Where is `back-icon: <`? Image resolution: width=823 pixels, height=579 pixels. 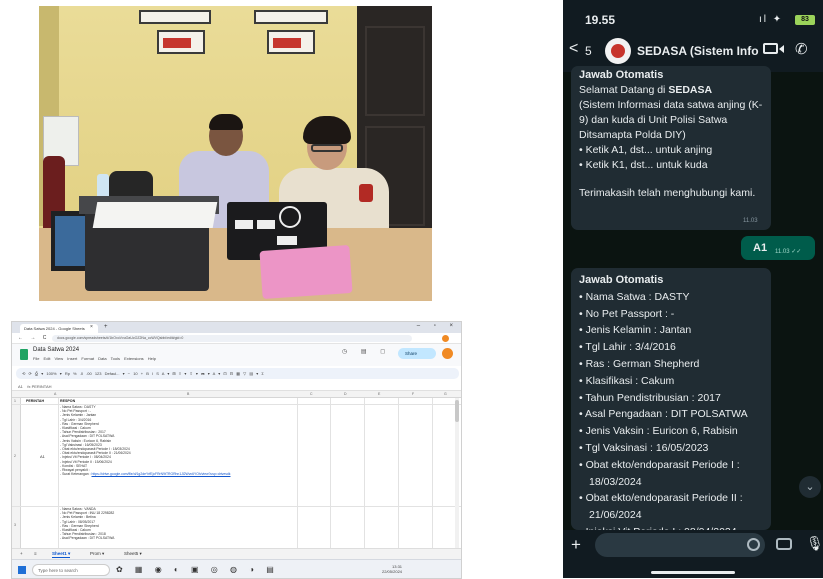
back-icon: < is located at coordinates (573, 49).